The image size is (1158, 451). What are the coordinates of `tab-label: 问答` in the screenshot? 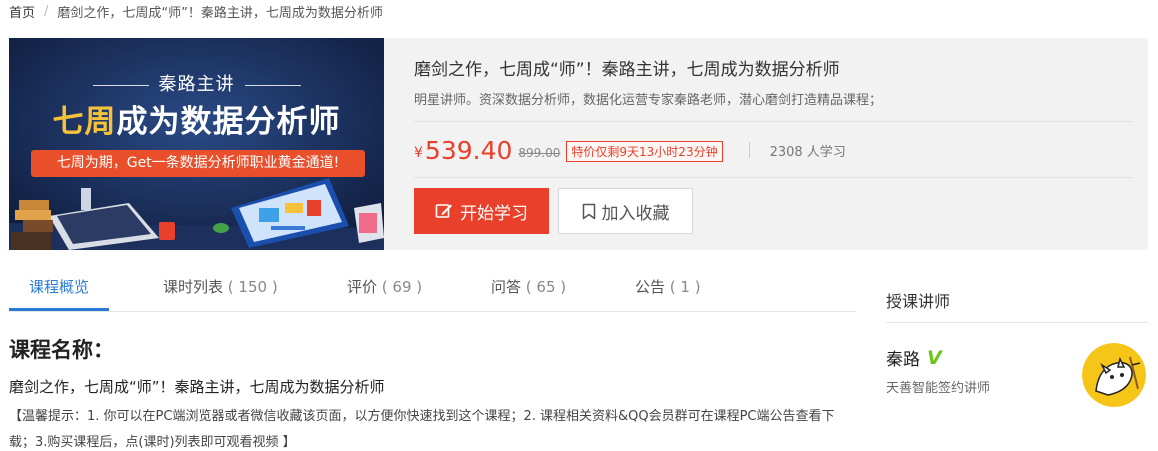 It's located at (506, 287).